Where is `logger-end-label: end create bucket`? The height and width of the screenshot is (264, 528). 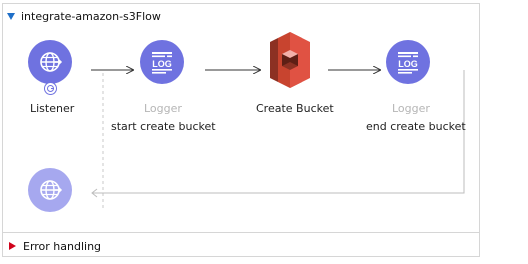
logger-end-label: end create bucket is located at coordinates (416, 126).